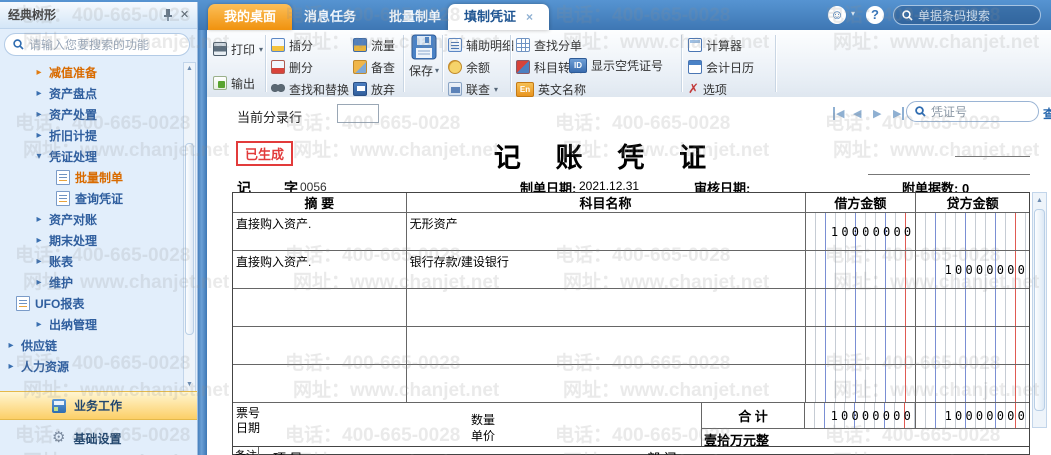  Describe the element at coordinates (91, 261) in the screenshot. I see `tree-item: ▸ 账表` at that location.